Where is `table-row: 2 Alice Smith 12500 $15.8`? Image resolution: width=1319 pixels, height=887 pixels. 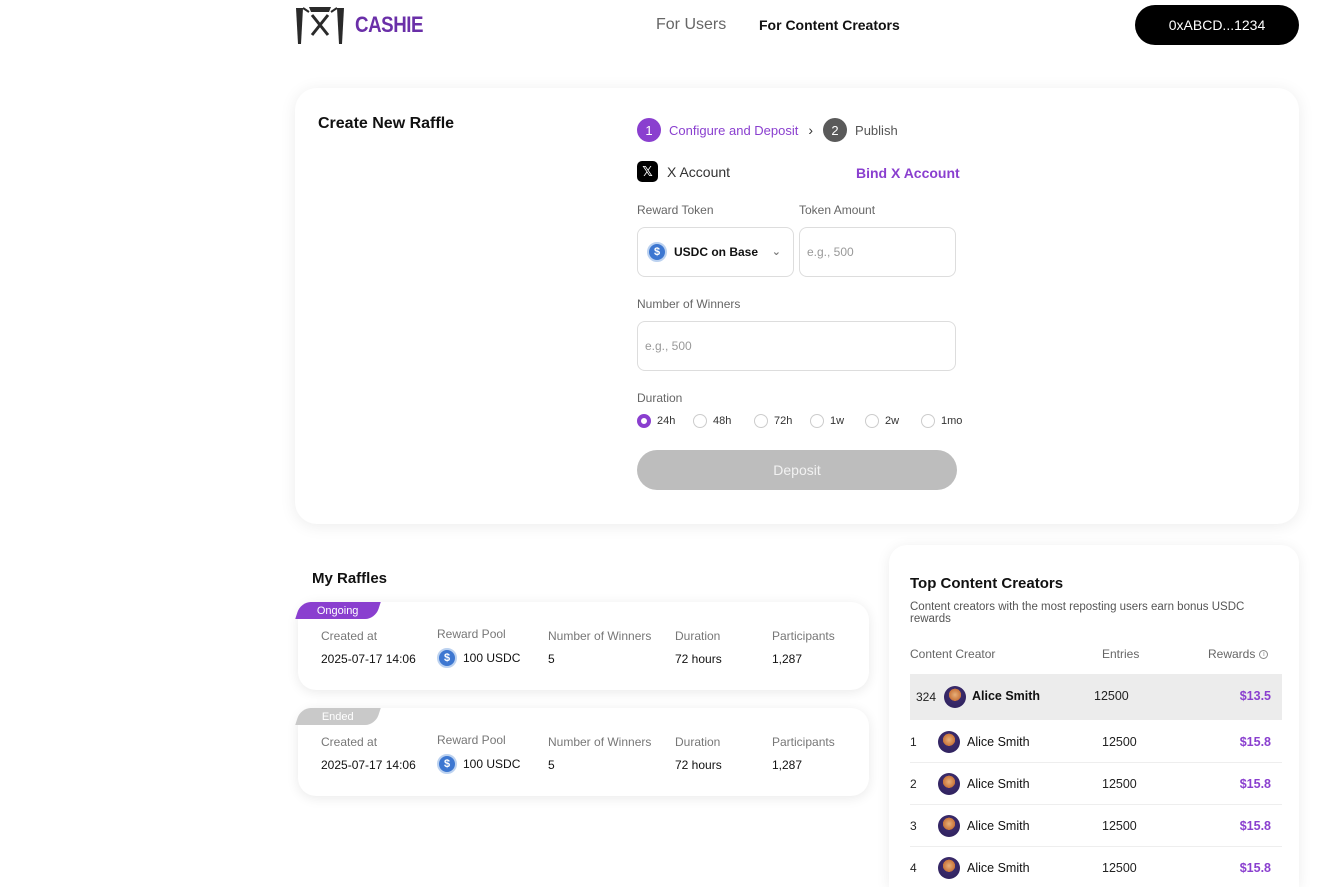 table-row: 2 Alice Smith 12500 $15.8 is located at coordinates (1096, 784).